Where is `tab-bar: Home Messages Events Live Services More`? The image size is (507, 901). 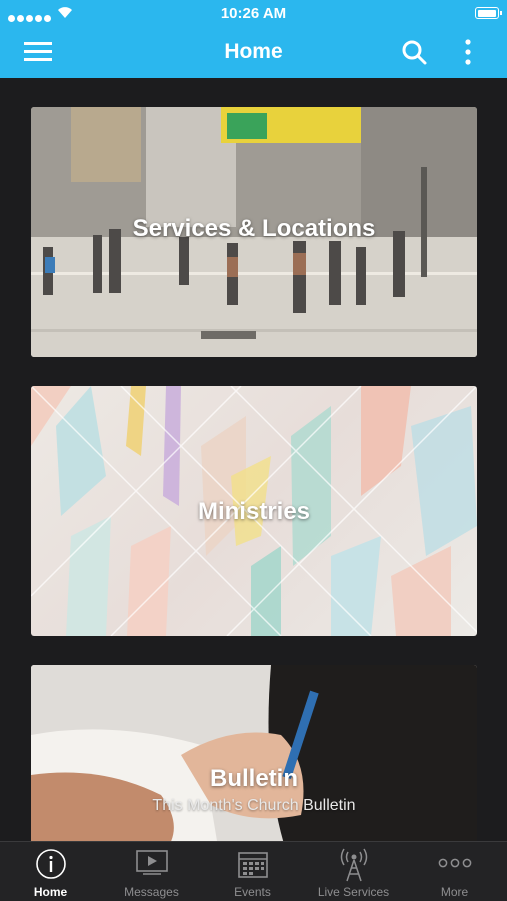
tab-bar: Home Messages Events Live Services More is located at coordinates (253, 871).